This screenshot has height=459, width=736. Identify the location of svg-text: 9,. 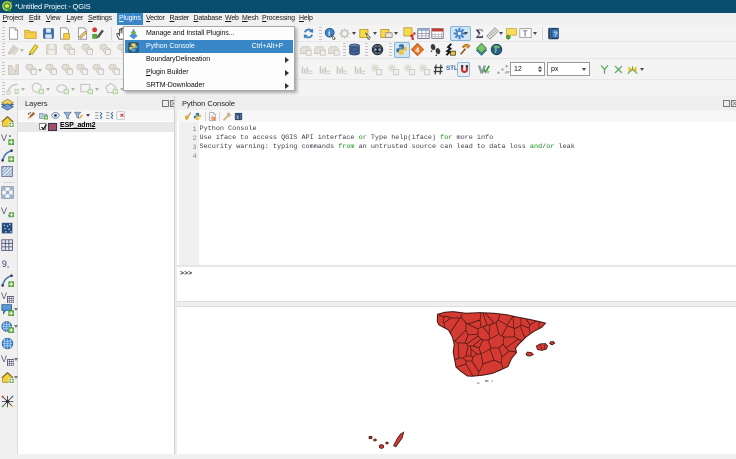
(5, 264).